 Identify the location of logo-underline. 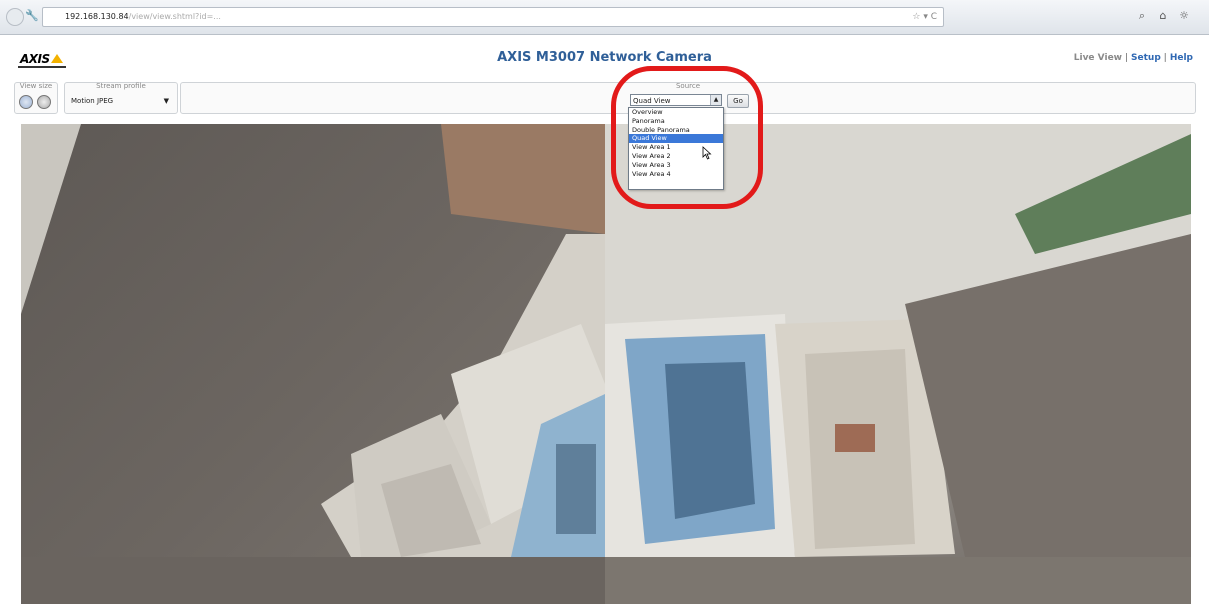
(42, 67).